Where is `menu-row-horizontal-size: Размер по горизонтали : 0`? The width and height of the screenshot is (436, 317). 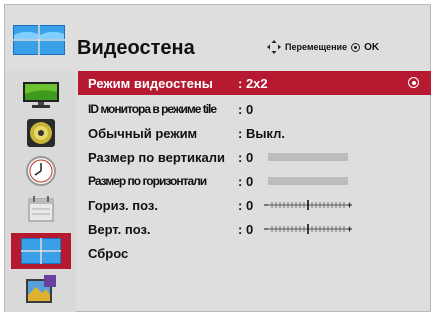
menu-row-horizontal-size: Размер по горизонтали : 0 is located at coordinates (254, 181).